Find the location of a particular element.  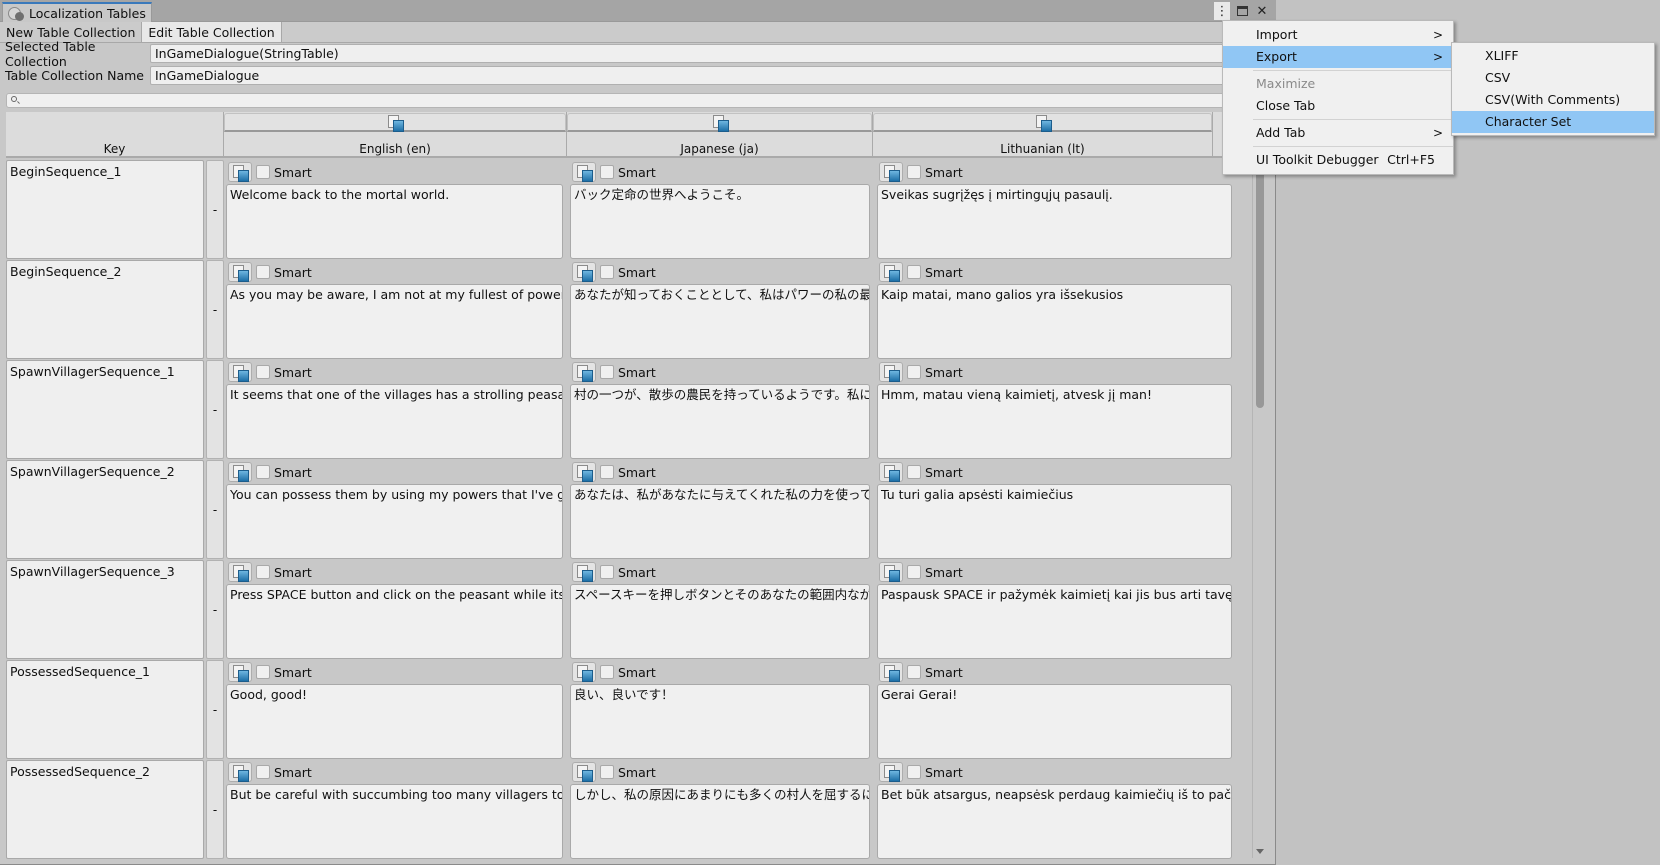

localized-text-field: あなたが知っておくこととして、私はパワーの私の最大限ではない is located at coordinates (720, 321).